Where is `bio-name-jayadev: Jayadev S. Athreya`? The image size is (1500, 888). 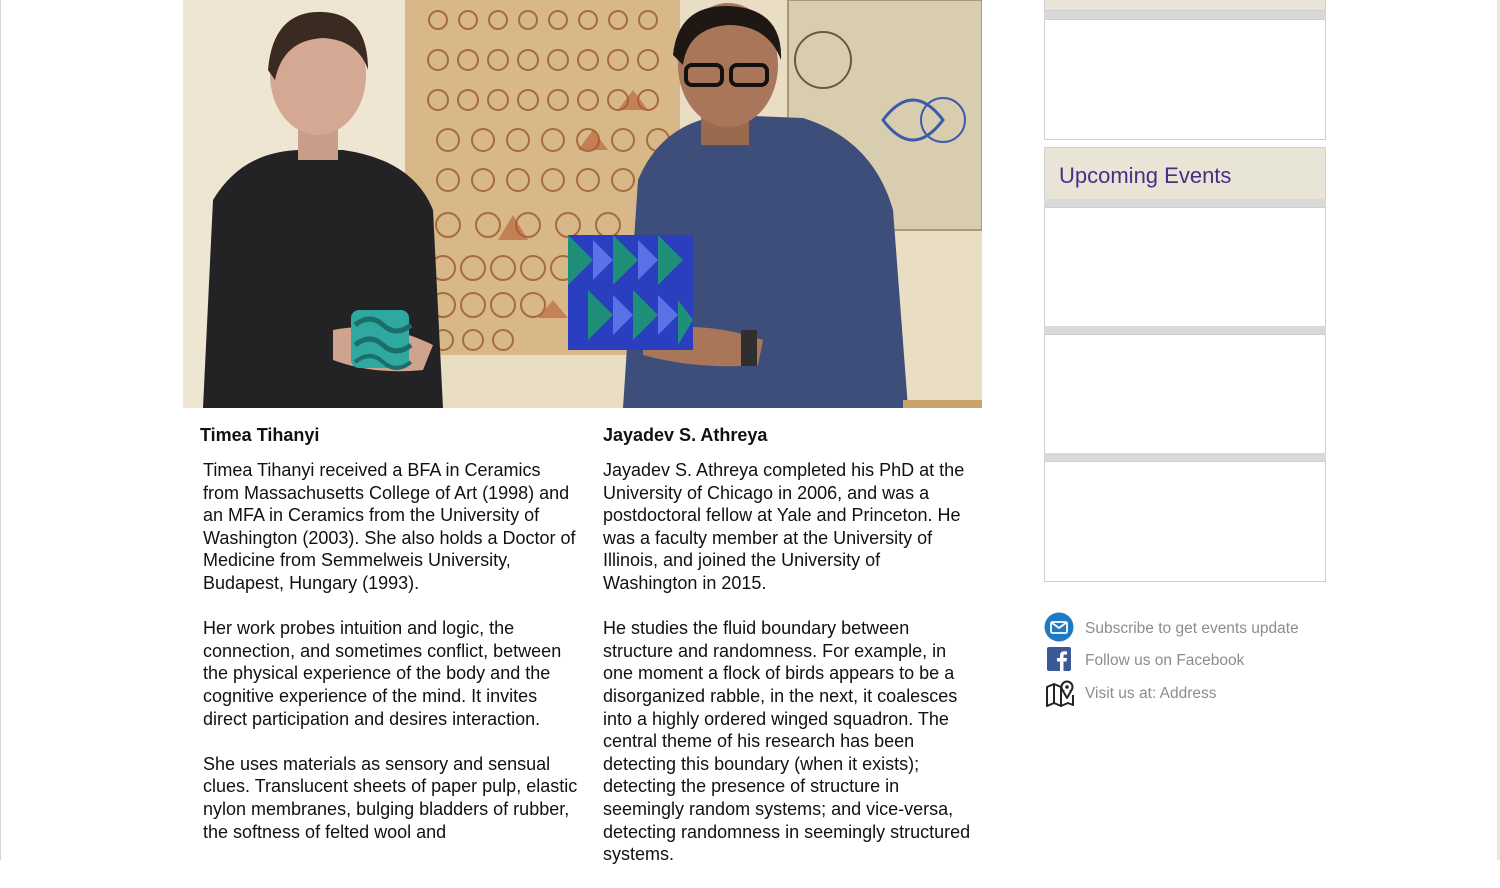
bio-name-jayadev: Jayadev S. Athreya is located at coordinates (685, 435).